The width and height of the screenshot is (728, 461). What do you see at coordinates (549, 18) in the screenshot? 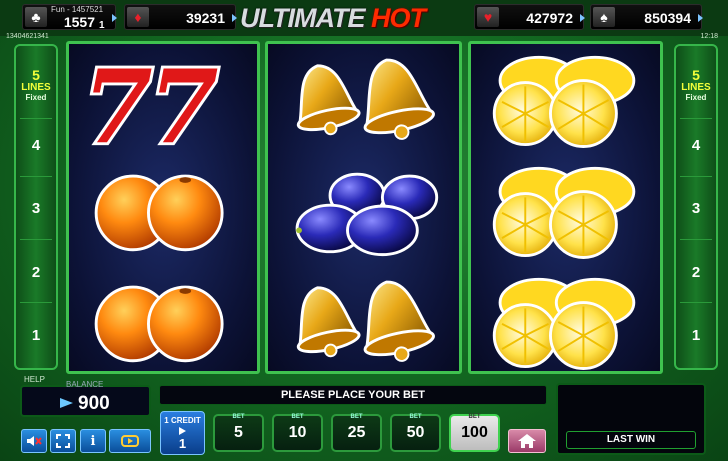
I see `jackpot-value: 427972` at bounding box center [549, 18].